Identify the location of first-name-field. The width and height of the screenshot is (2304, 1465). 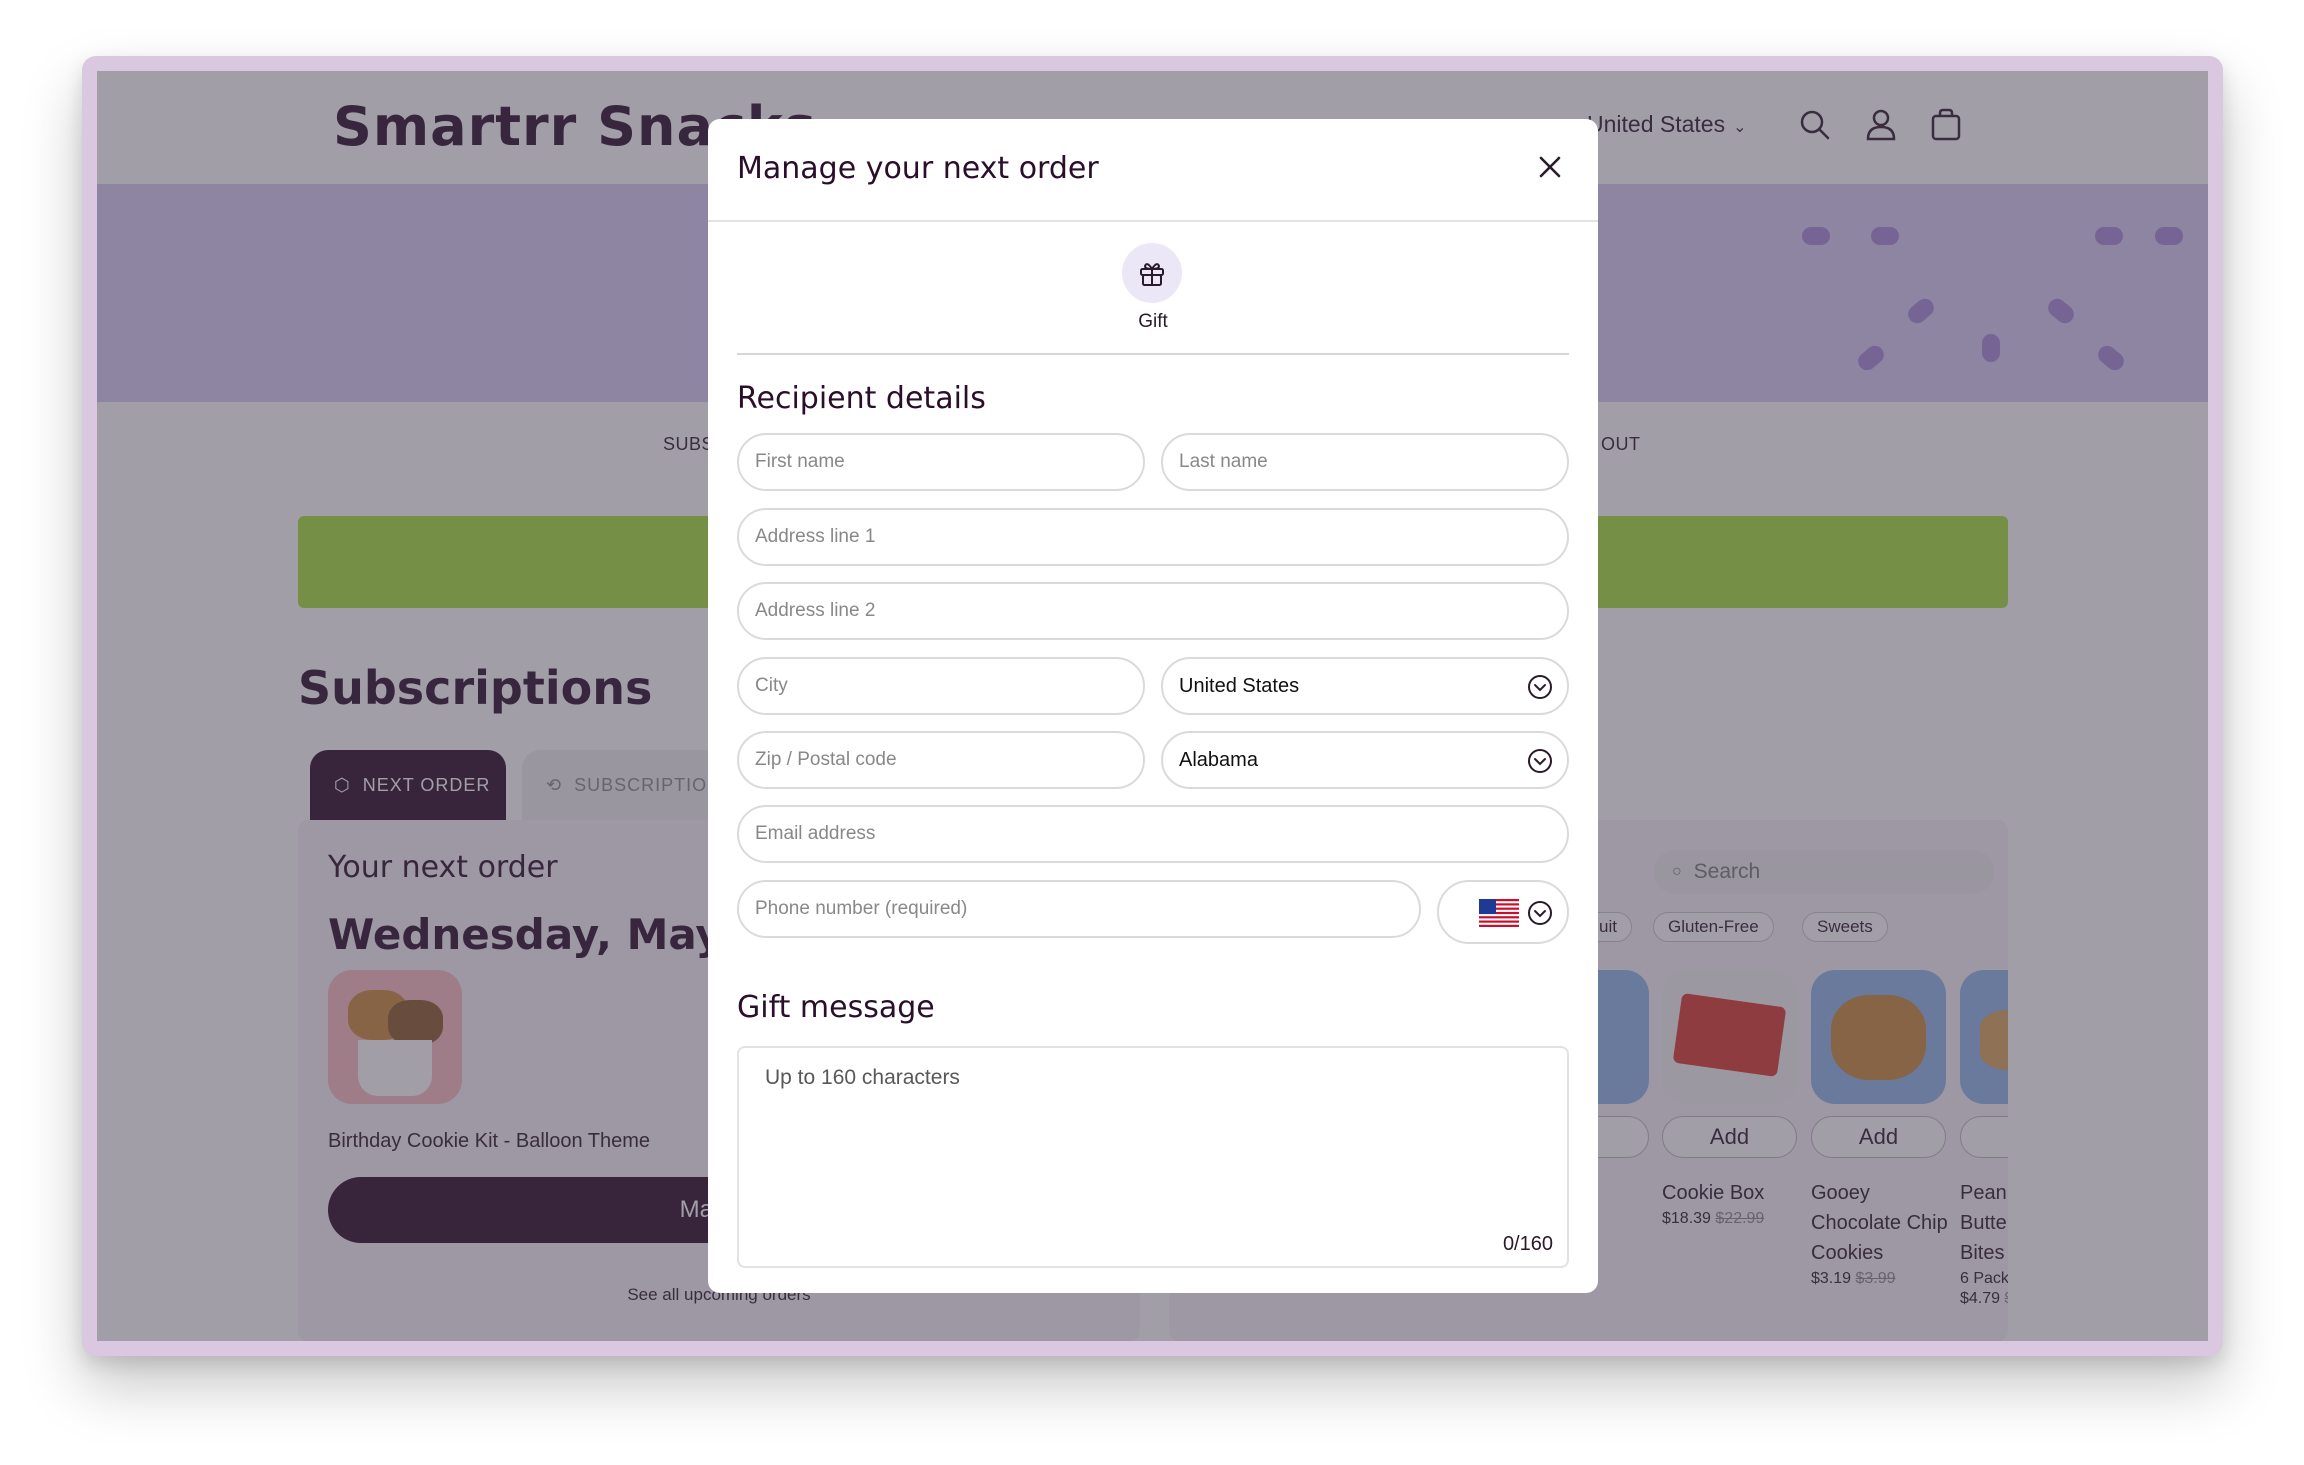
(941, 462).